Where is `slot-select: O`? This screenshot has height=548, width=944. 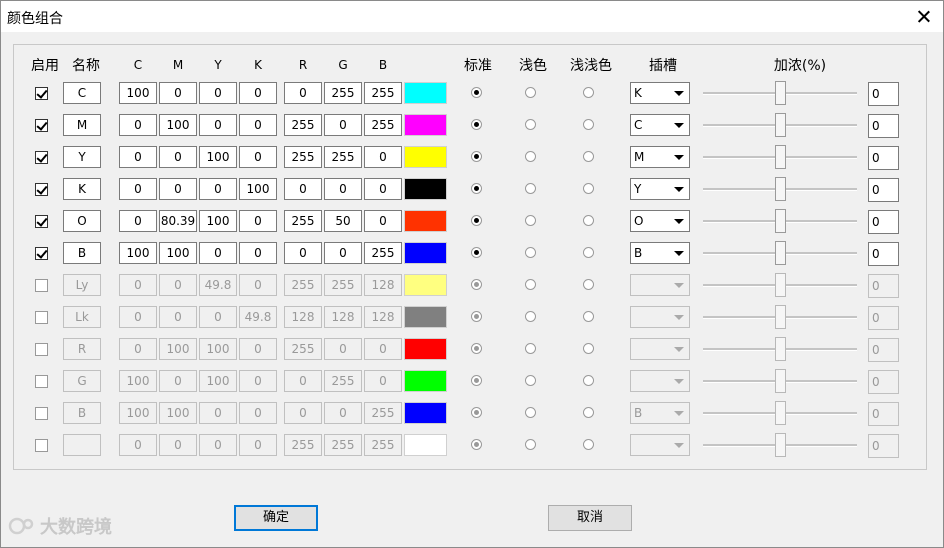 slot-select: O is located at coordinates (660, 221).